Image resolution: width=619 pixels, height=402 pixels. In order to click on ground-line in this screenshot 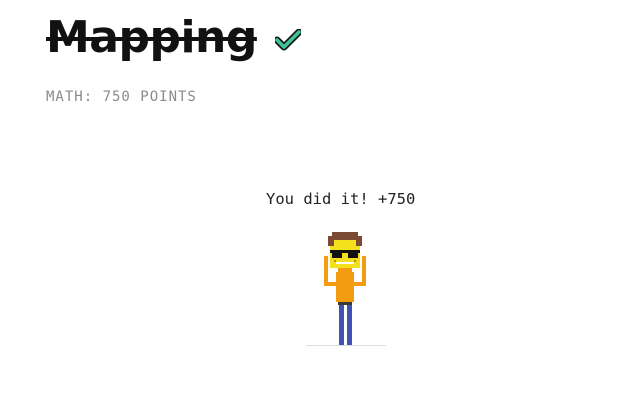, I will do `click(346, 345)`.